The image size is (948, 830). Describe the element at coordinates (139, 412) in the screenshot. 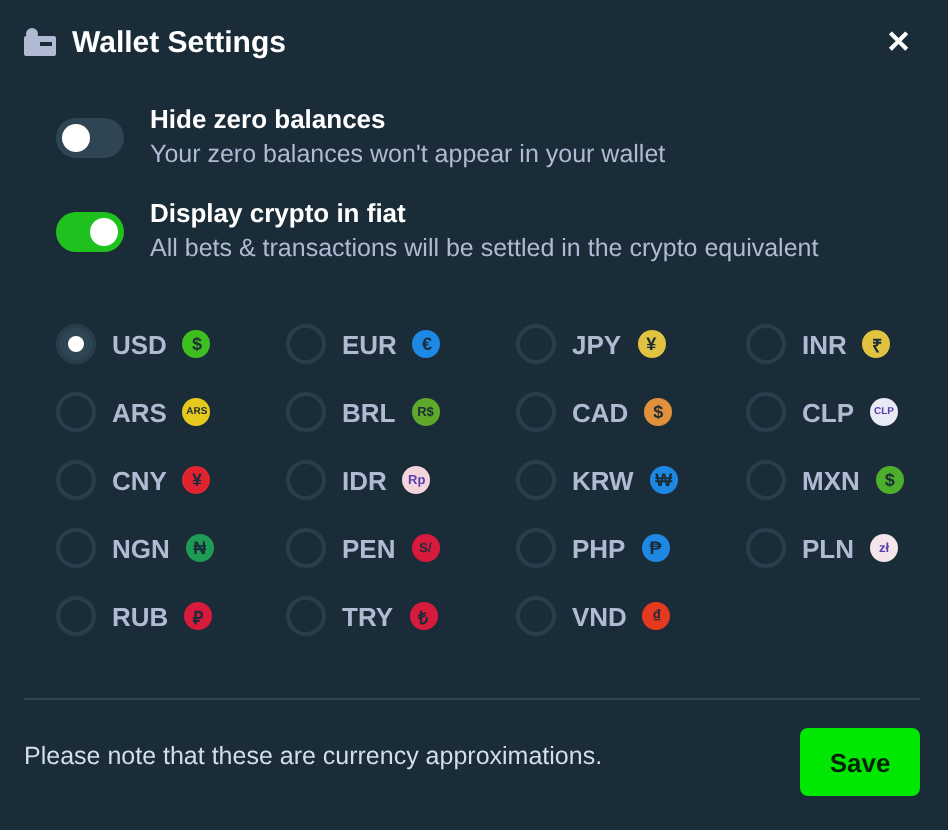

I see `currency-code: ARS` at that location.